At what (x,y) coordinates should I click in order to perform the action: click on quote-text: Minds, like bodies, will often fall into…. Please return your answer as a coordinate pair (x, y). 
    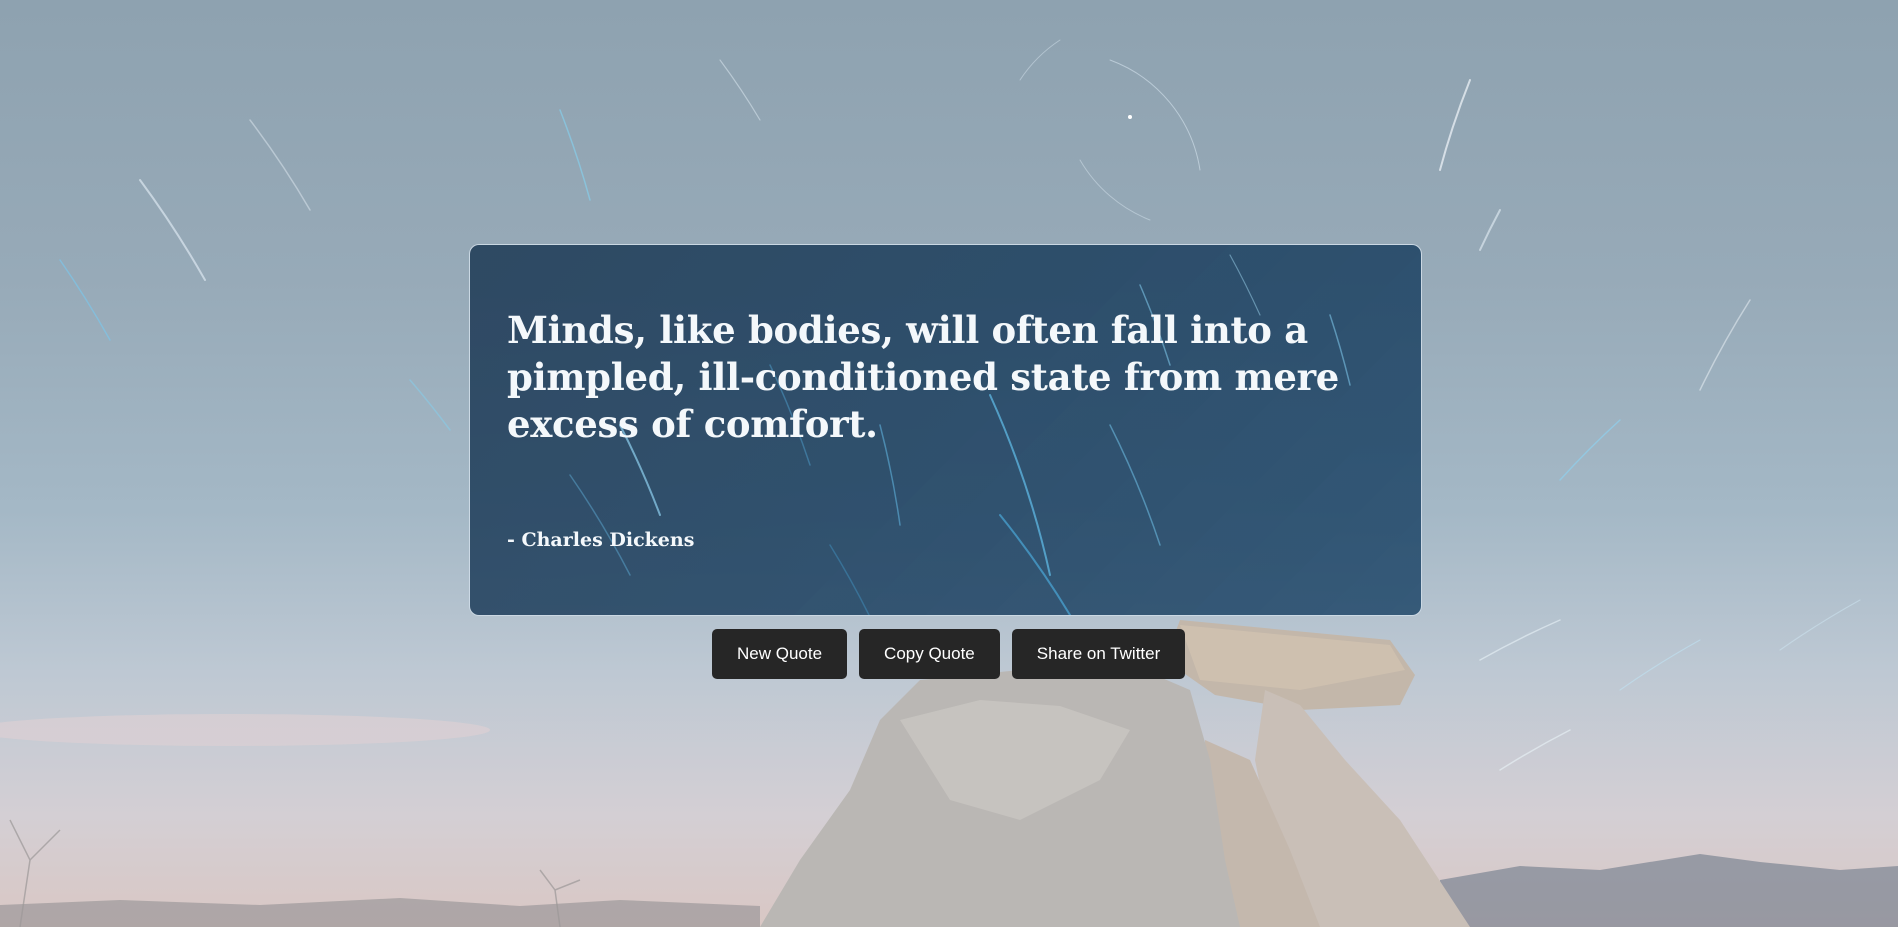
    Looking at the image, I should click on (923, 377).